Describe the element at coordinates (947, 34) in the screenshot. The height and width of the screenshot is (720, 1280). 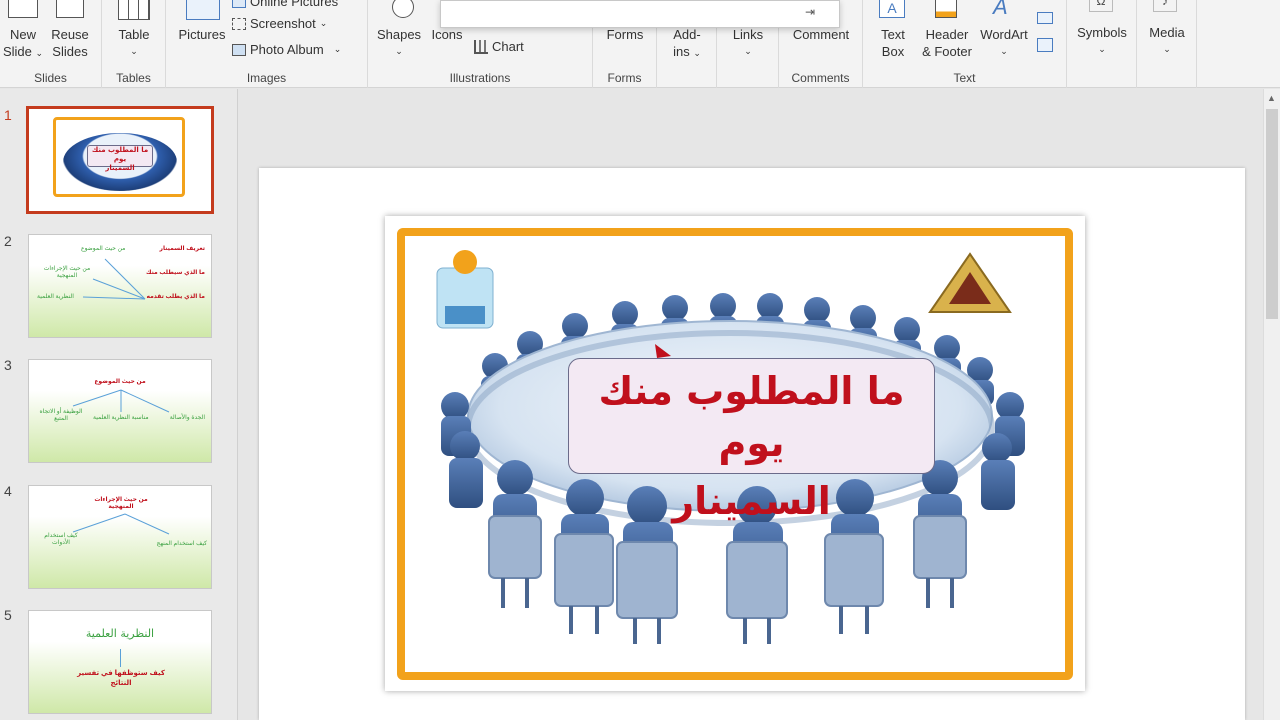
I see `header-footer-label-1: Header` at that location.